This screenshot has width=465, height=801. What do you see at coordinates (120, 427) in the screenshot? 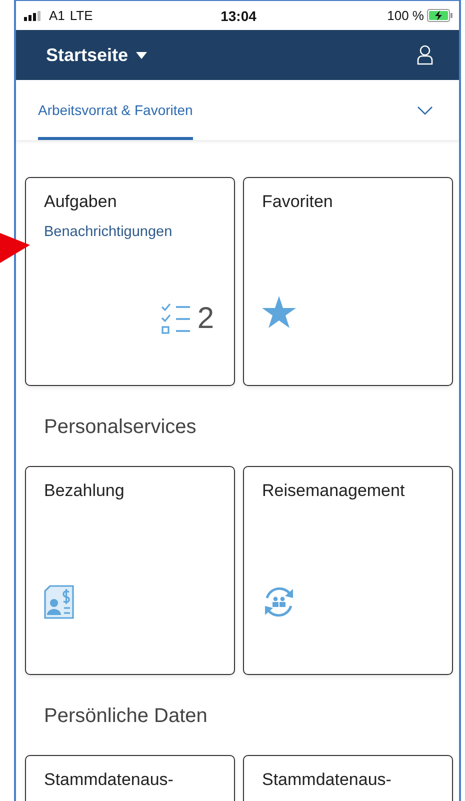
I see `section-heading: Personalservices` at bounding box center [120, 427].